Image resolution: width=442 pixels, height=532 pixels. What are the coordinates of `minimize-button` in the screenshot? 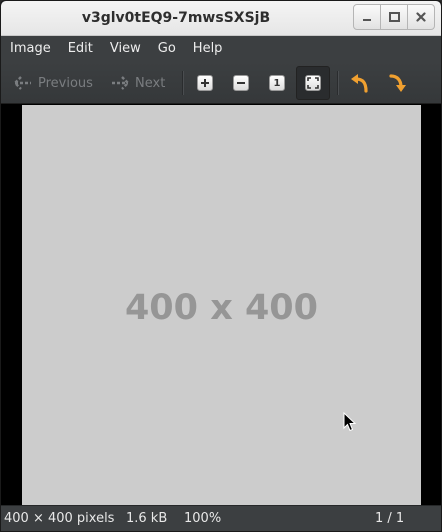 It's located at (367, 17).